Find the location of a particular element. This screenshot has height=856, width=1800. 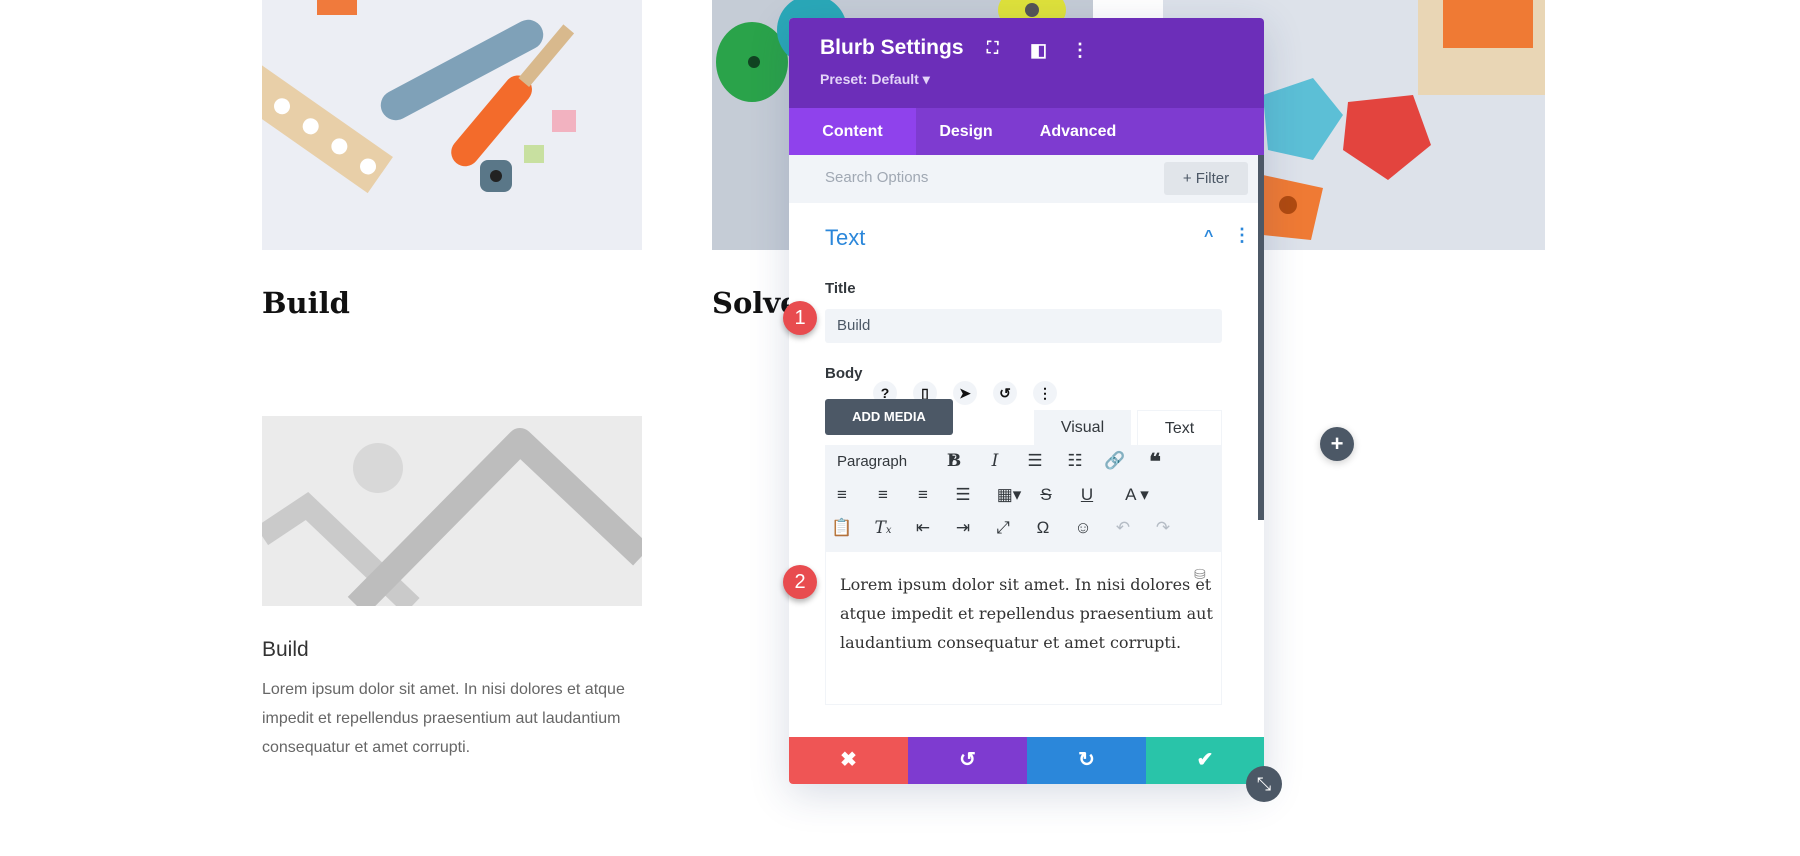

split-view-icon: ◧ is located at coordinates (1038, 50).